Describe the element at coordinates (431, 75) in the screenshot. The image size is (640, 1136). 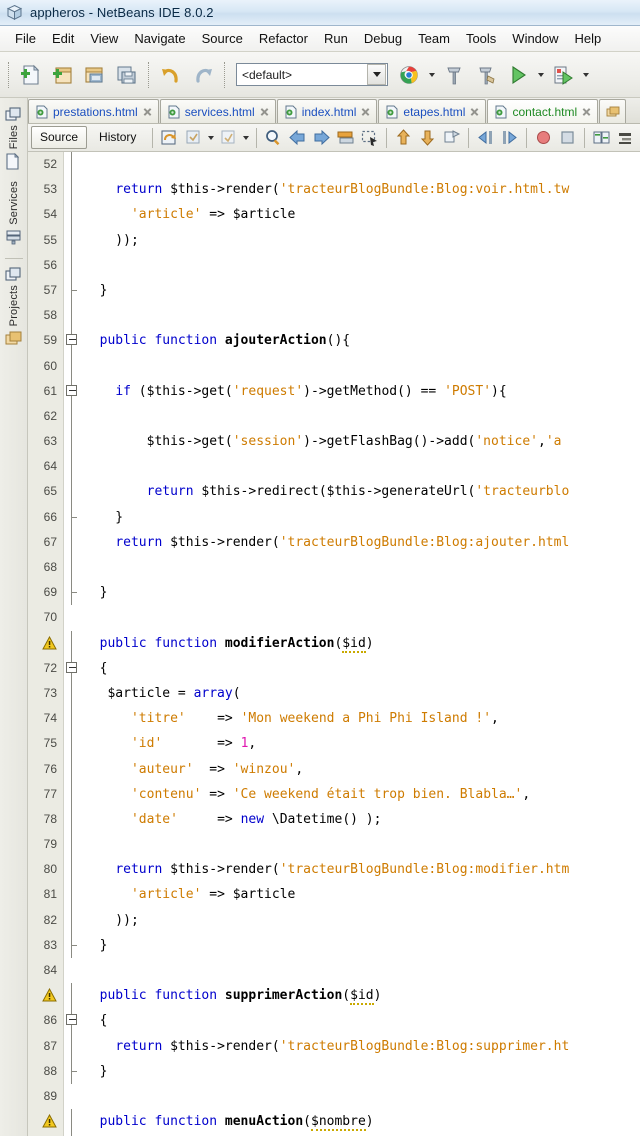
I see `browser-dropdown-arrow` at that location.